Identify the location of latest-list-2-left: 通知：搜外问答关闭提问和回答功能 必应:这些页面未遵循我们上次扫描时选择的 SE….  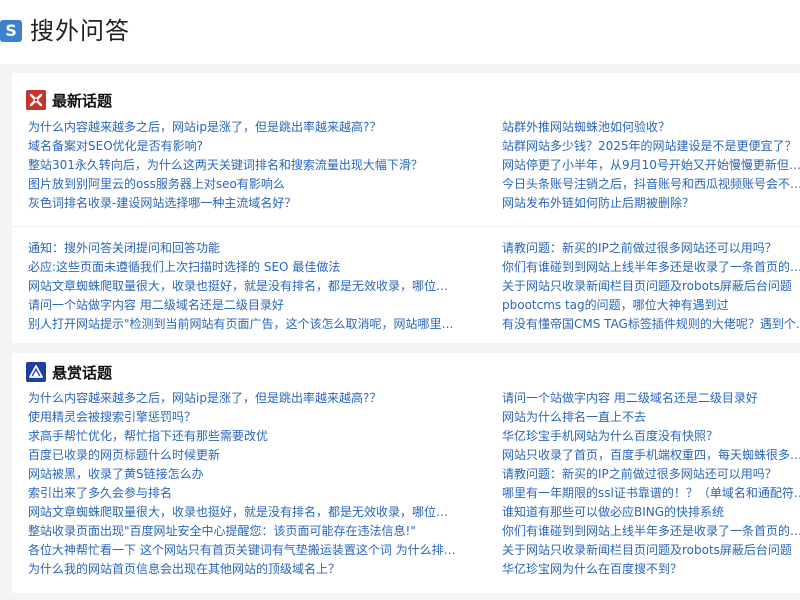
(258, 286).